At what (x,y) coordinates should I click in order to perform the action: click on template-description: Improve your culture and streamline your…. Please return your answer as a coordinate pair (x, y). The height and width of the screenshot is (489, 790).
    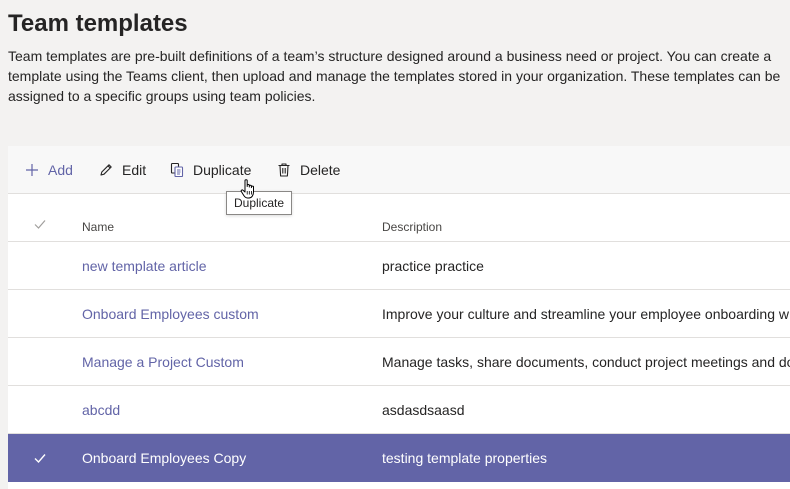
    Looking at the image, I should click on (585, 314).